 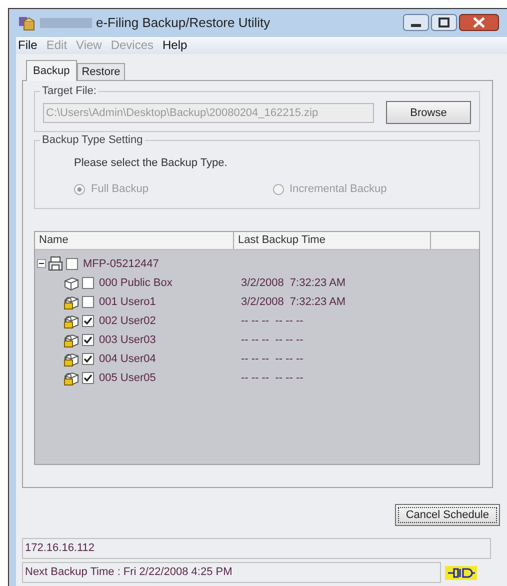 What do you see at coordinates (150, 162) in the screenshot?
I see `instruction-text: Please select the Backup Type.` at bounding box center [150, 162].